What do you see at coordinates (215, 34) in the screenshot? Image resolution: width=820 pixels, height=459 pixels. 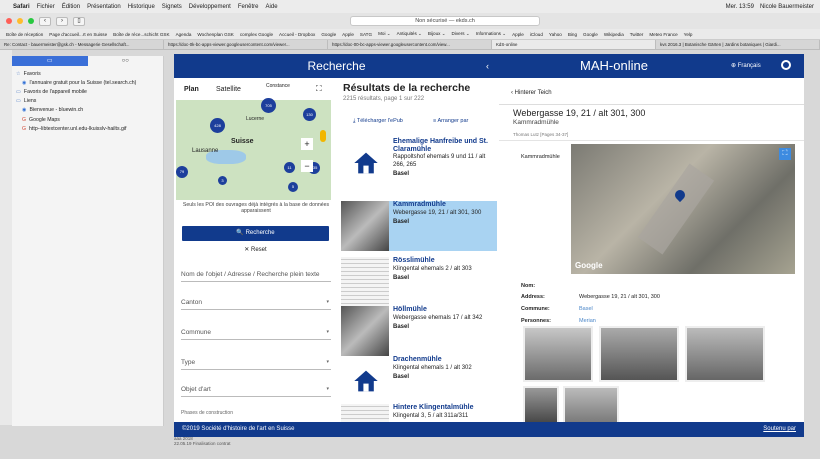 I see `bookmark-item: Wochenplan GSK` at bounding box center [215, 34].